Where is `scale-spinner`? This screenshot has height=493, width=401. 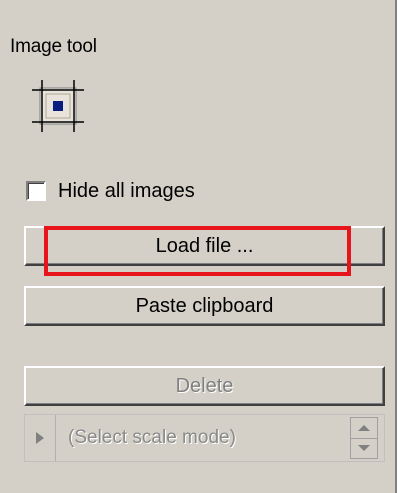
scale-spinner is located at coordinates (364, 438).